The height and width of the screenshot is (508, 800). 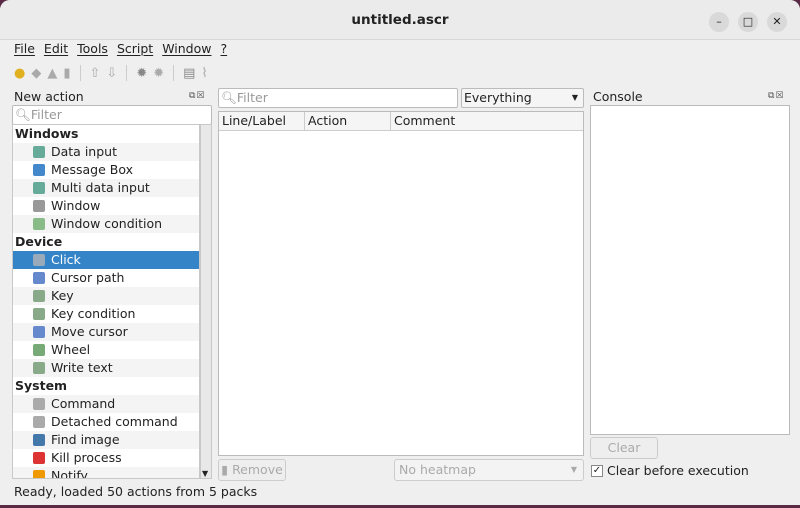 I want to click on remove-label: Remove, so click(x=257, y=469).